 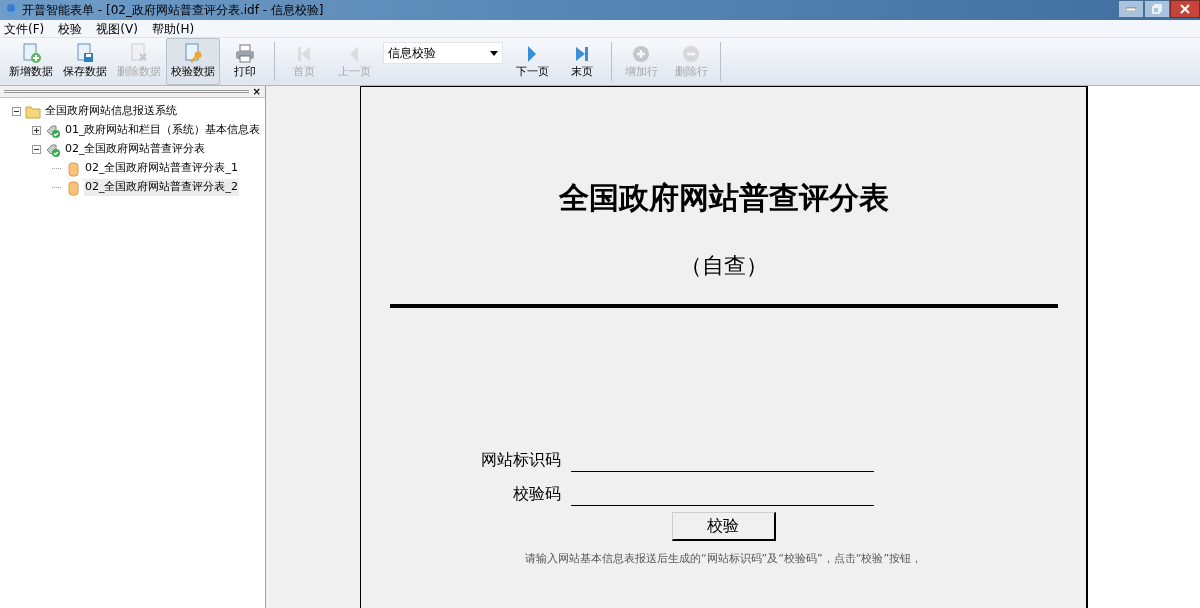 What do you see at coordinates (537, 494) in the screenshot?
I see `field-label: 校验码` at bounding box center [537, 494].